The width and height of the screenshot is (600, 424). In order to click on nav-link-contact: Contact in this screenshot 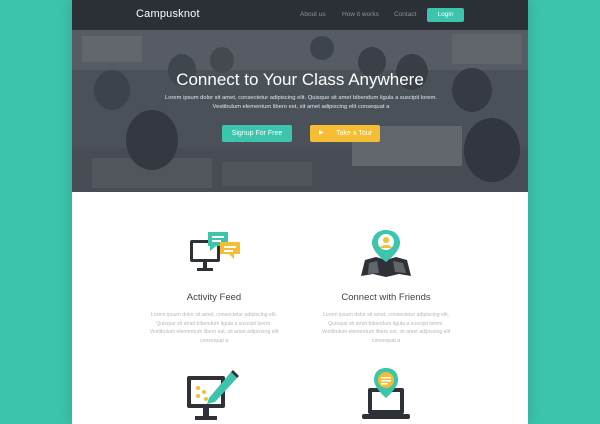, I will do `click(405, 14)`.